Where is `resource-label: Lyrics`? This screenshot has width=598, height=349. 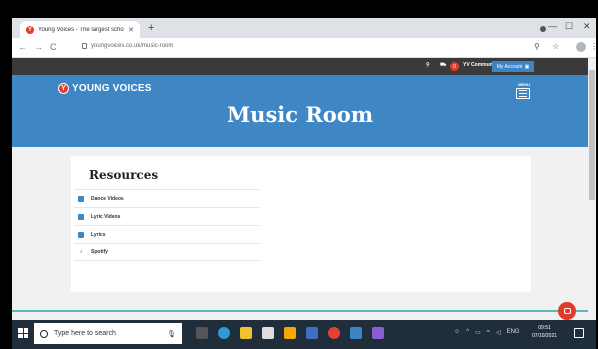
resource-label: Lyrics is located at coordinates (98, 234).